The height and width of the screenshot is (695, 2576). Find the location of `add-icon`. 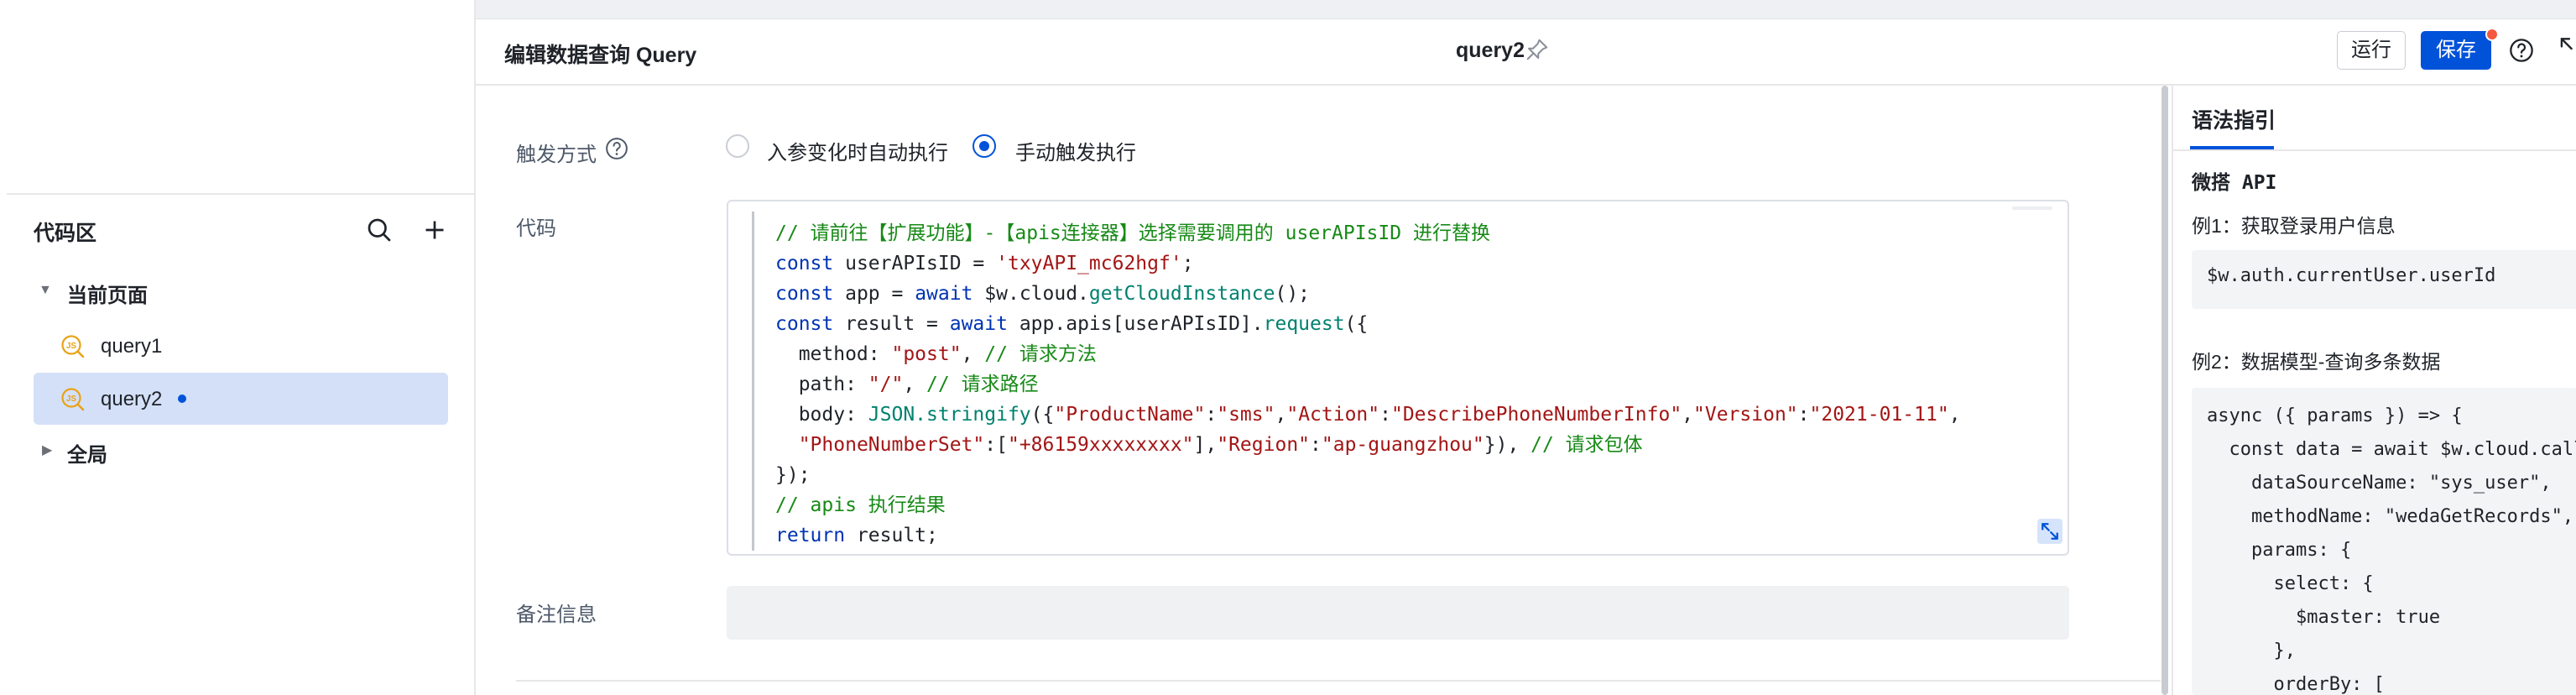

add-icon is located at coordinates (435, 230).